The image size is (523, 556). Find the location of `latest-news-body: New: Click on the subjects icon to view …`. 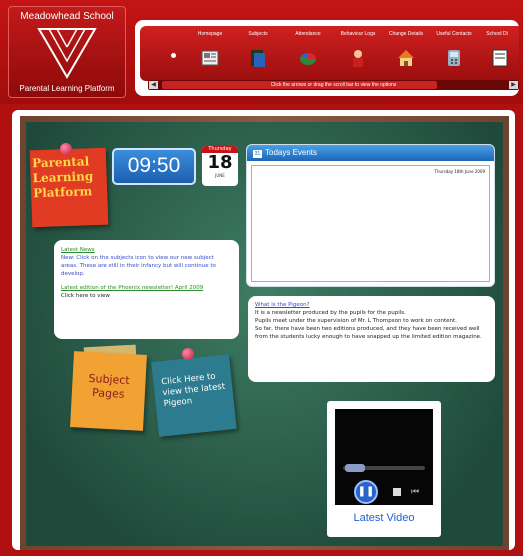

latest-news-body: New: Click on the subjects icon to view … is located at coordinates (138, 266).